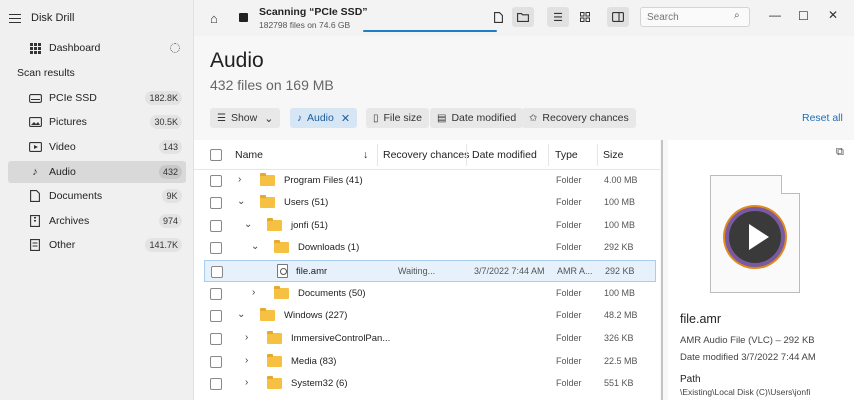  What do you see at coordinates (426, 155) in the screenshot?
I see `column-header-recovery: Recovery chances` at bounding box center [426, 155].